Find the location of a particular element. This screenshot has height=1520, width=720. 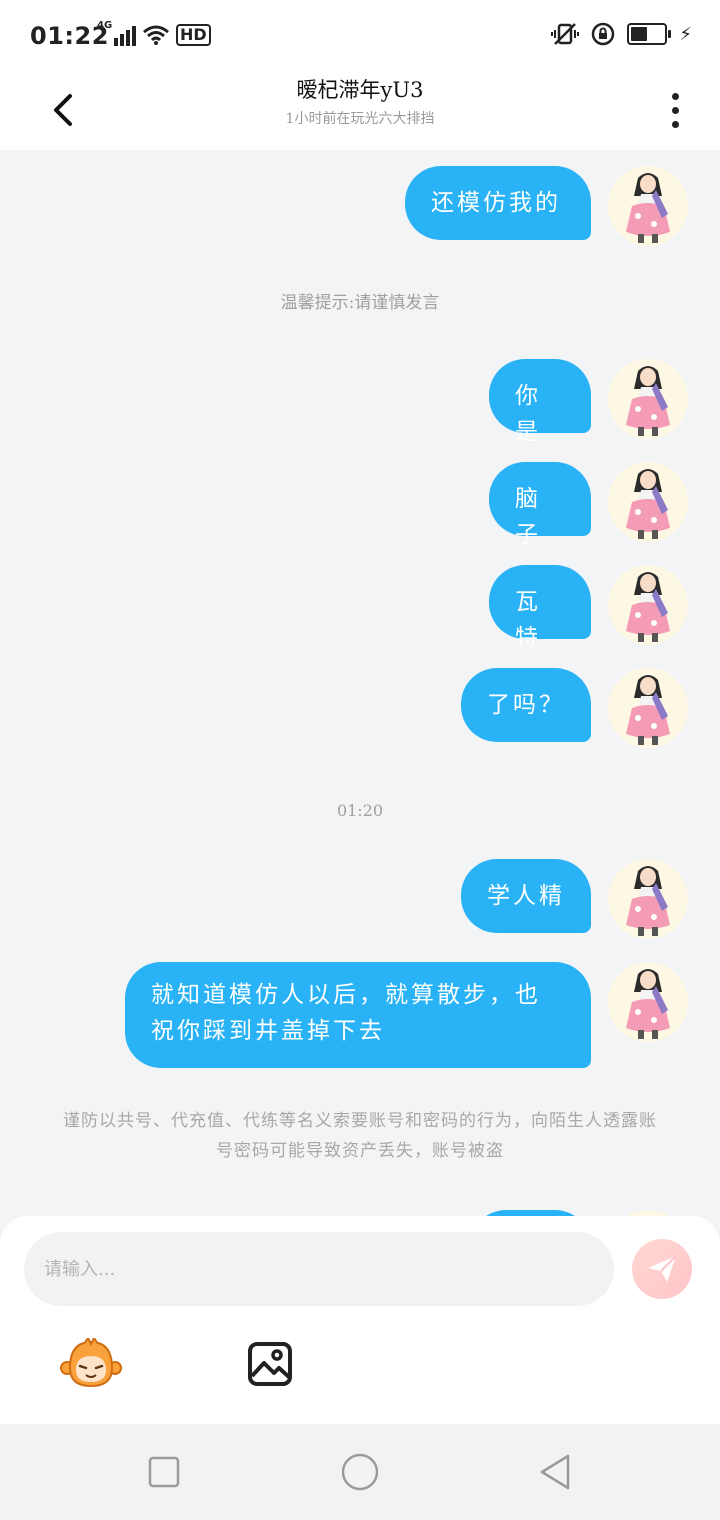

message-bubble: 脑子 is located at coordinates (540, 505).